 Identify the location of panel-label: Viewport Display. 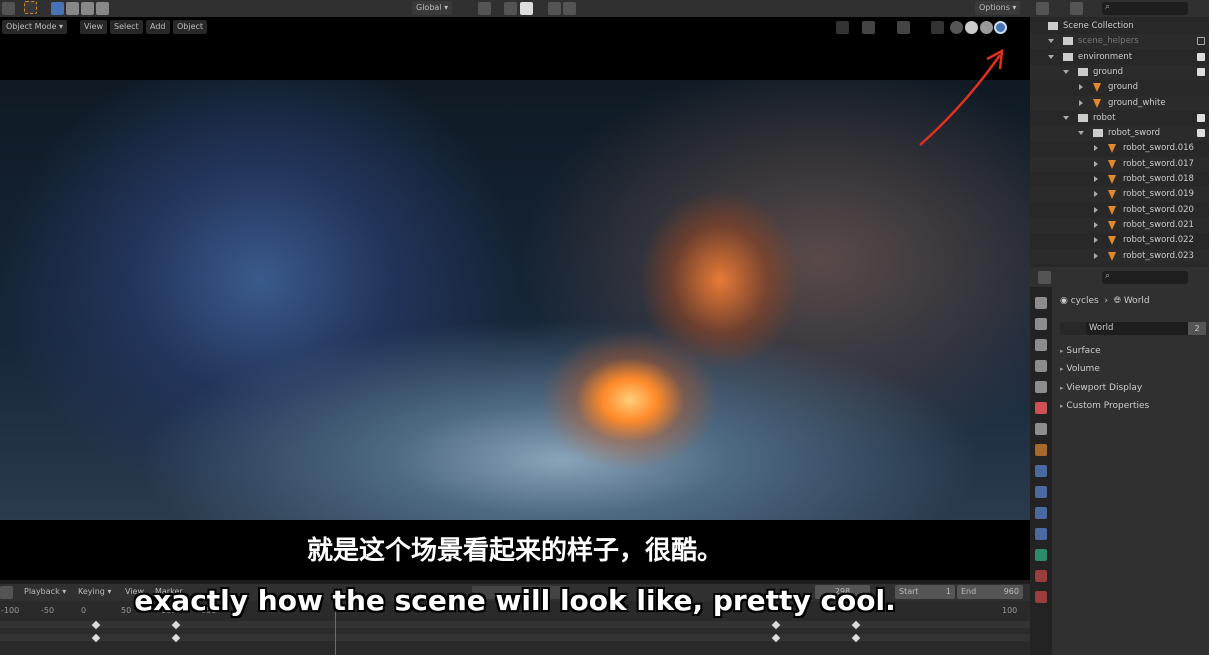
(1104, 387).